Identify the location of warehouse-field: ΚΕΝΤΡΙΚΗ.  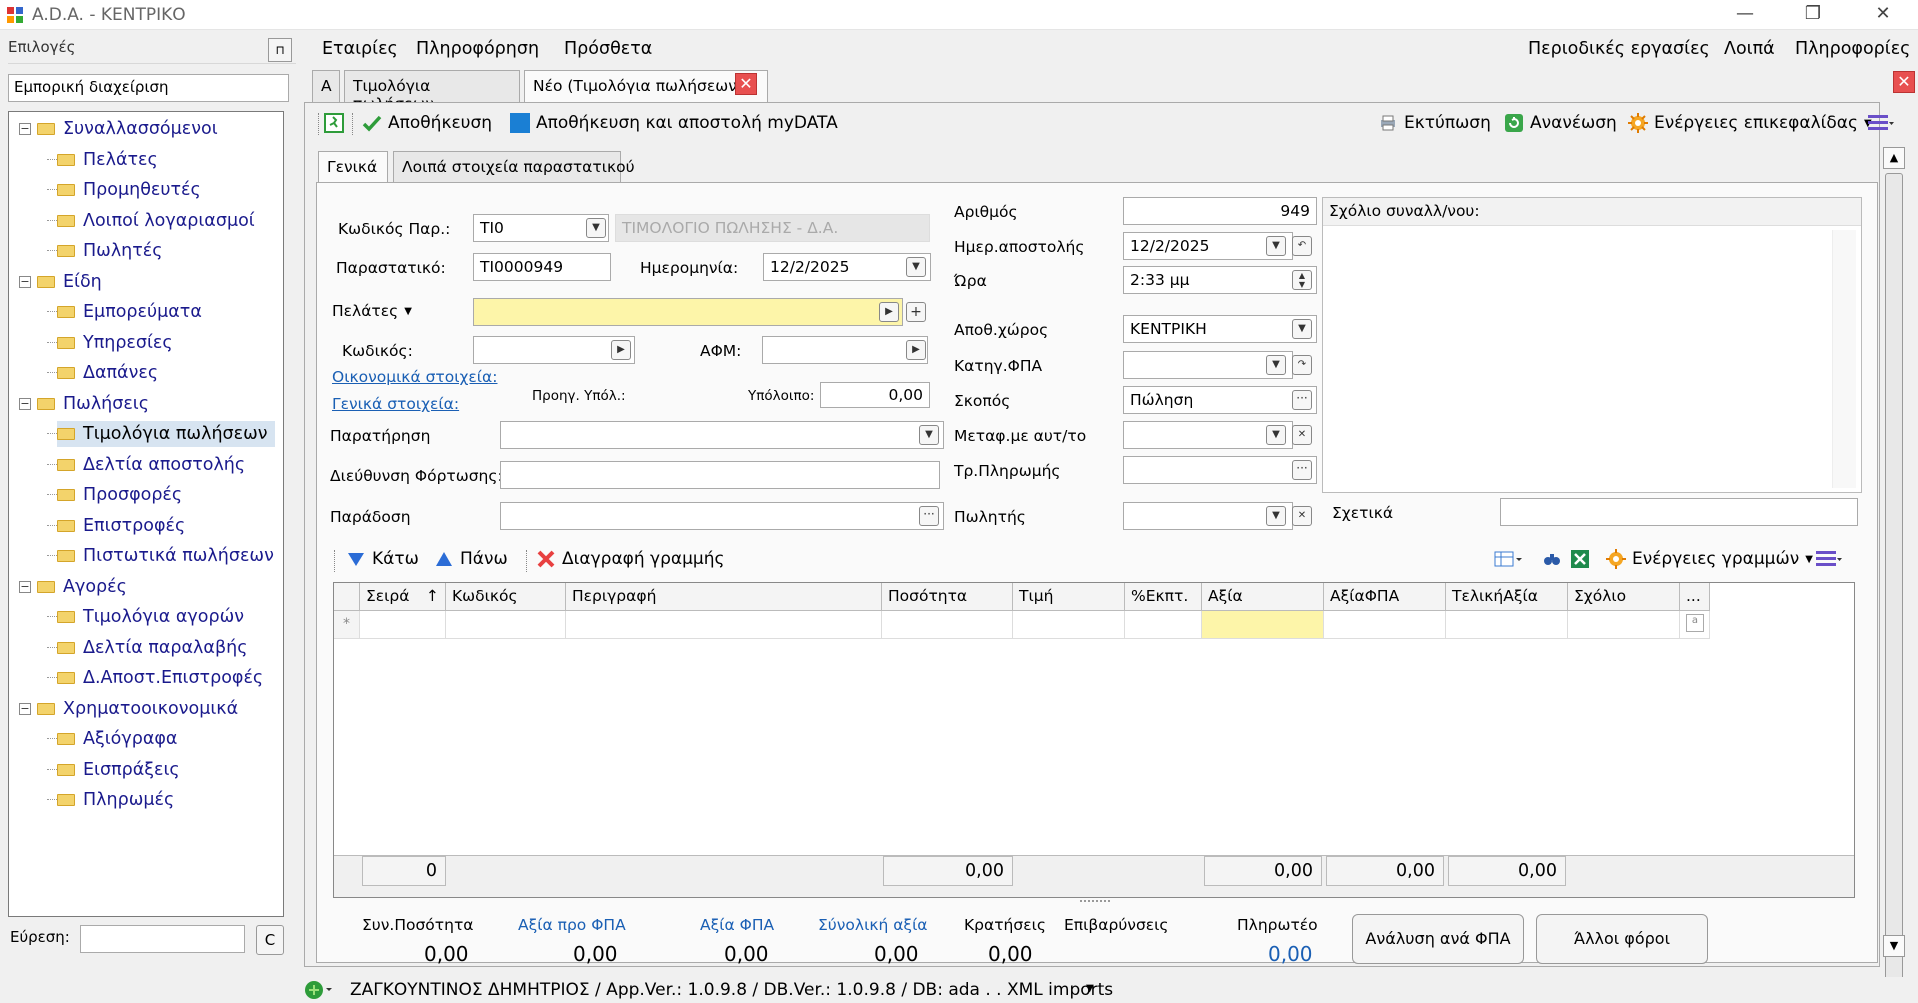
(1220, 329).